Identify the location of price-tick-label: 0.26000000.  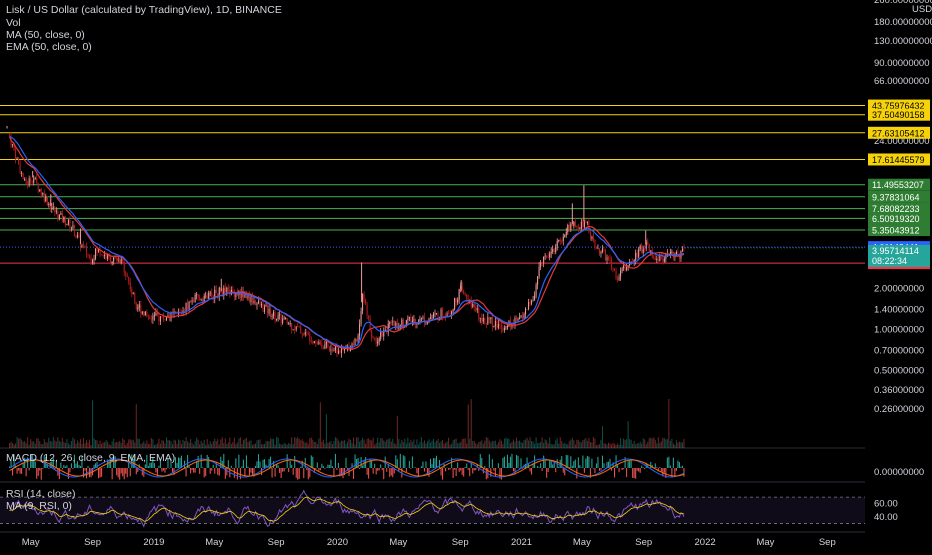
(899, 409).